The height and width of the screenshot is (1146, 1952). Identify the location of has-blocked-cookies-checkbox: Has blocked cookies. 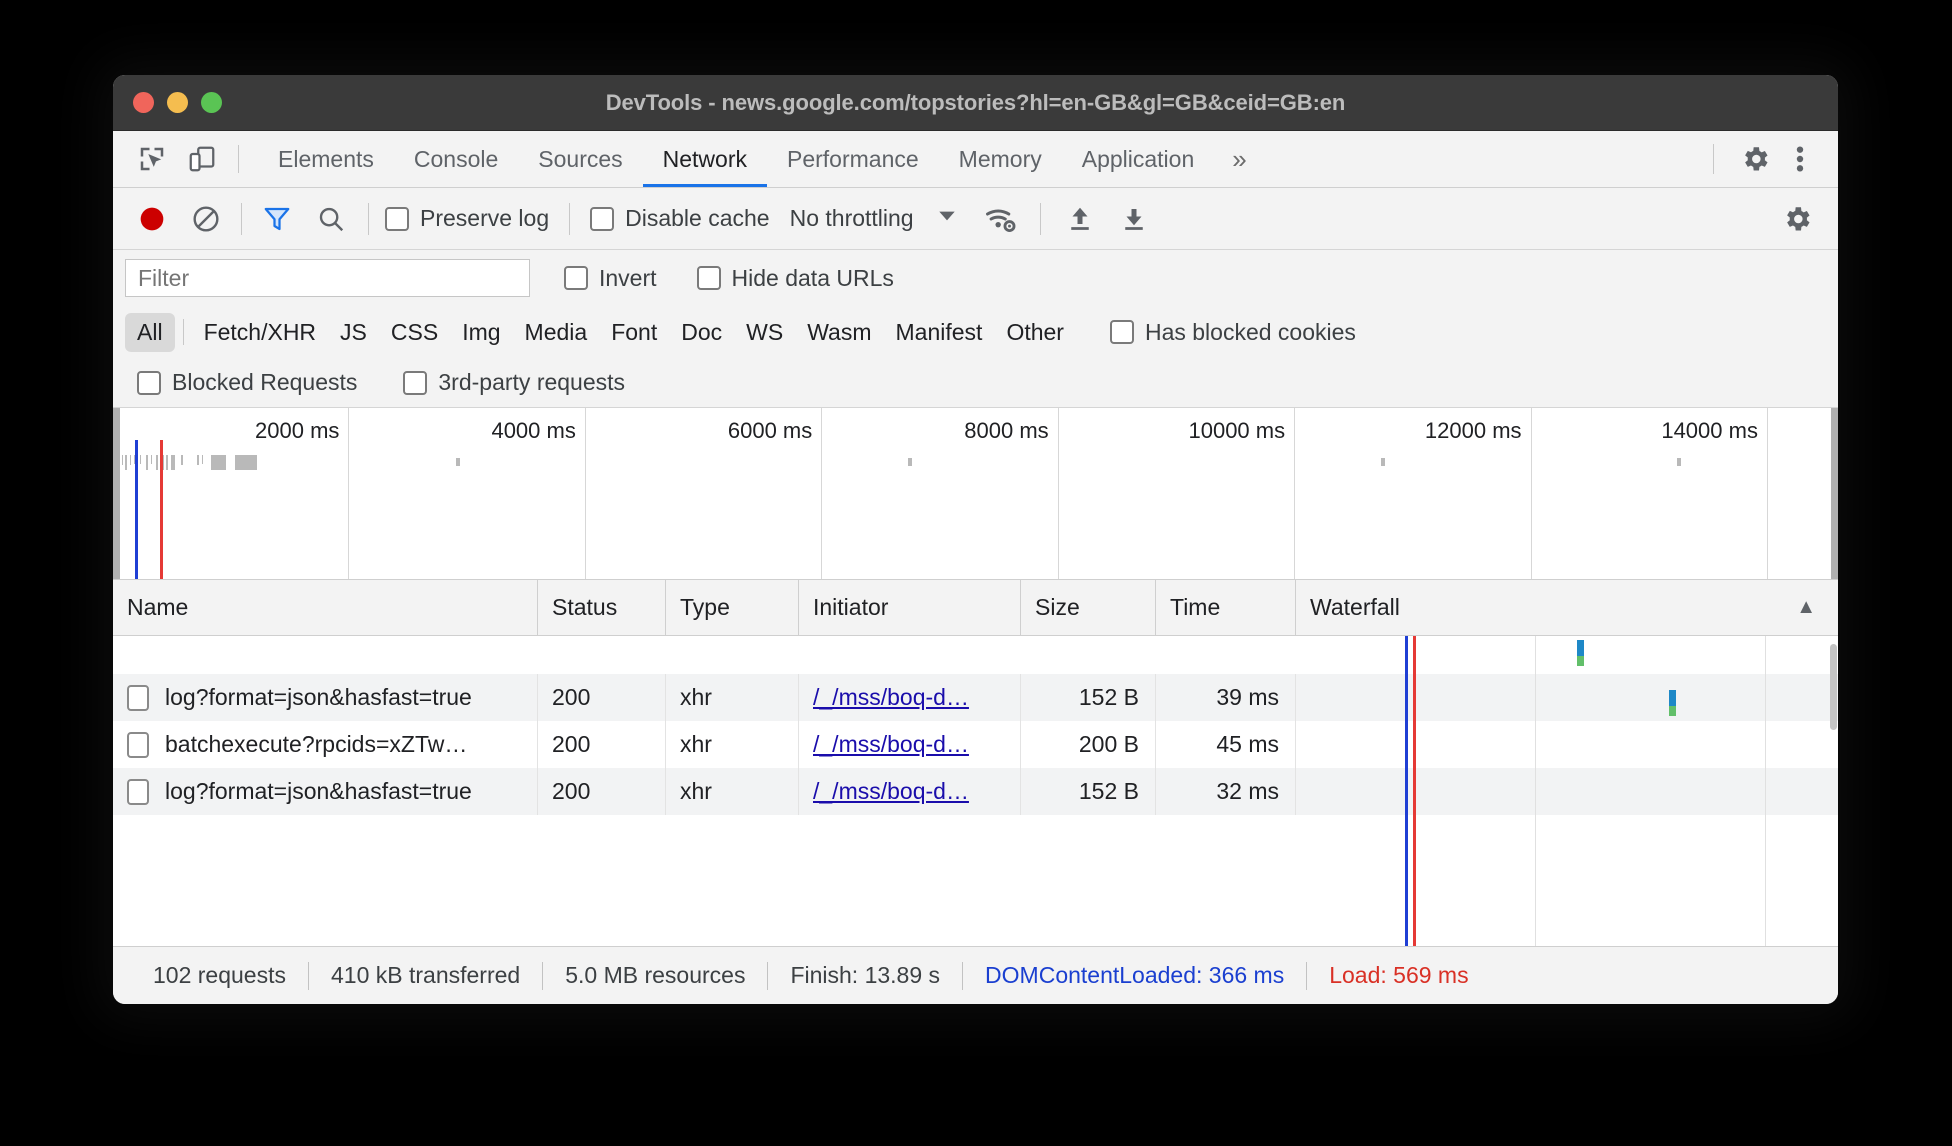
(1233, 332).